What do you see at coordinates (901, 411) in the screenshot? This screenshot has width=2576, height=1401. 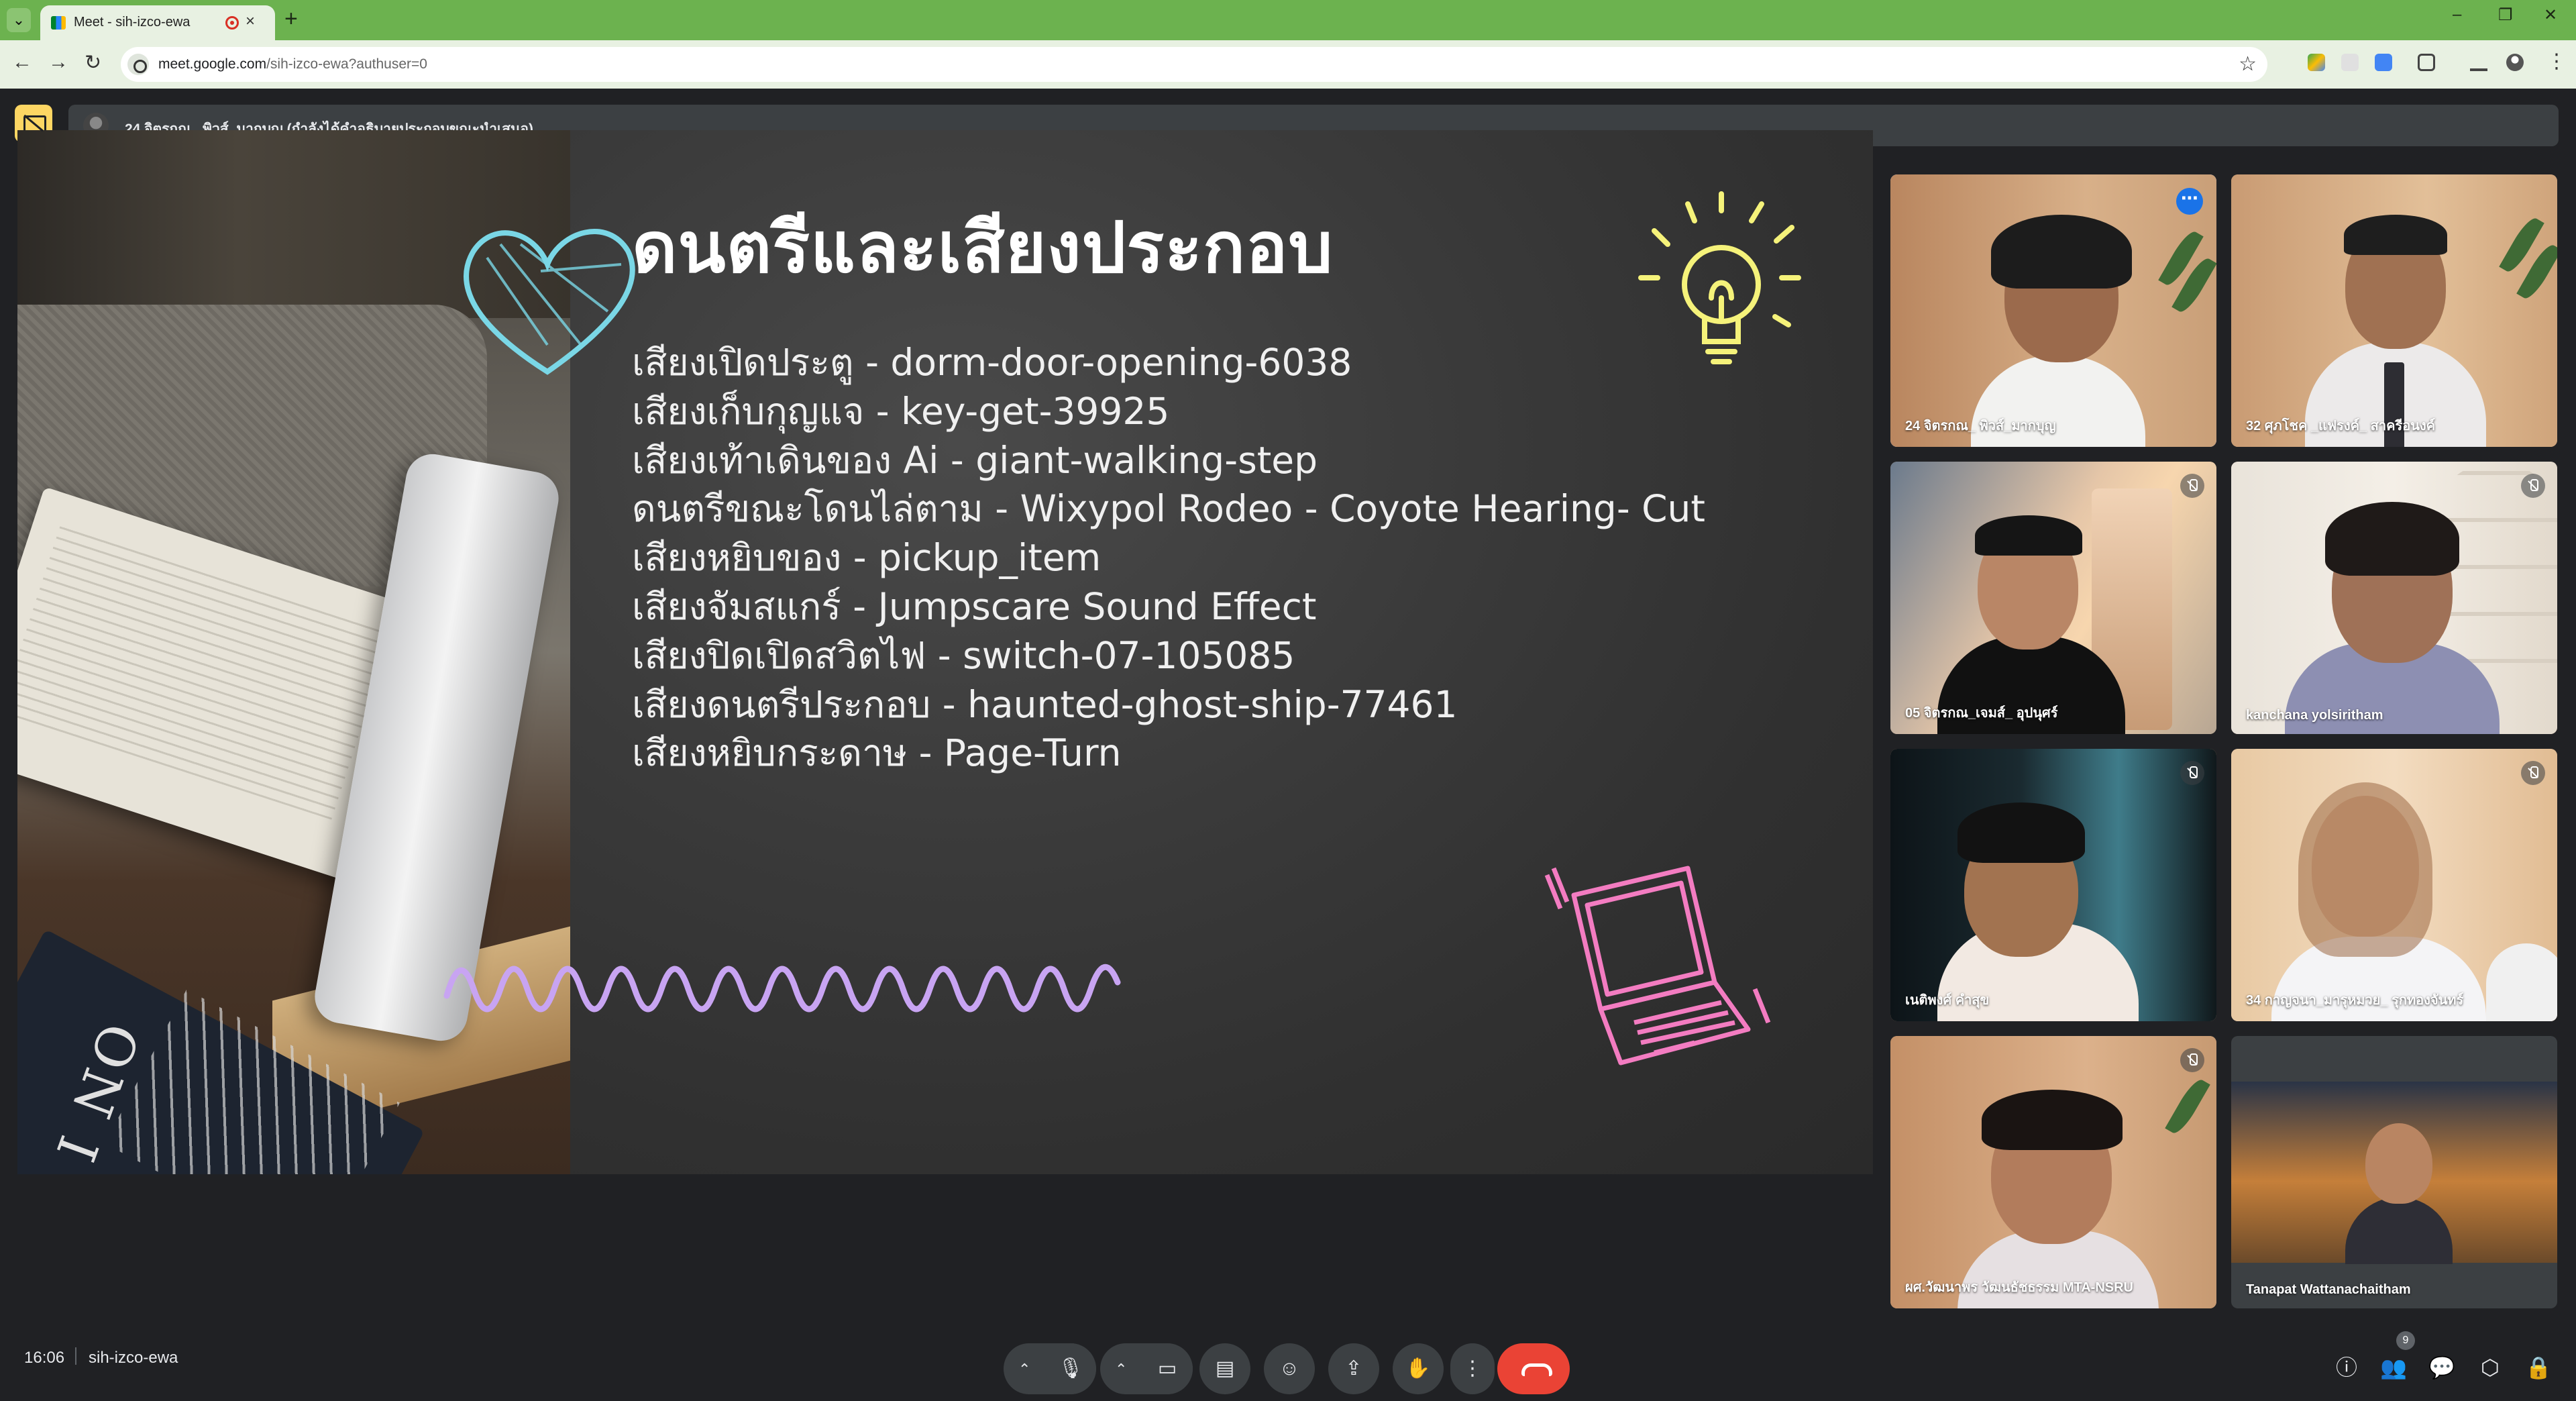 I see `sound-item: เสียงเก็บกุญแจ - key-get-39925` at bounding box center [901, 411].